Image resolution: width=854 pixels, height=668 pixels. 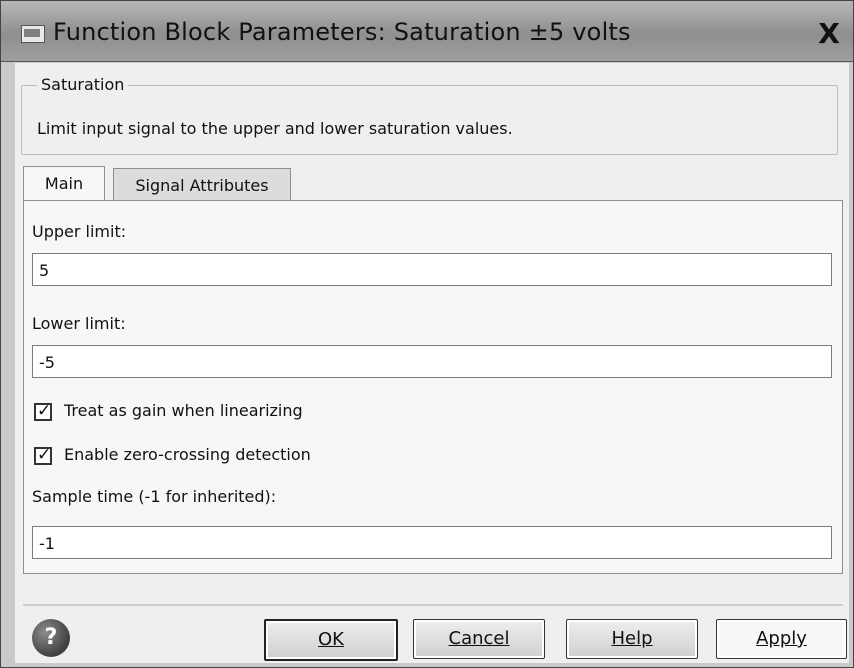 I want to click on ok-button: OK, so click(x=331, y=640).